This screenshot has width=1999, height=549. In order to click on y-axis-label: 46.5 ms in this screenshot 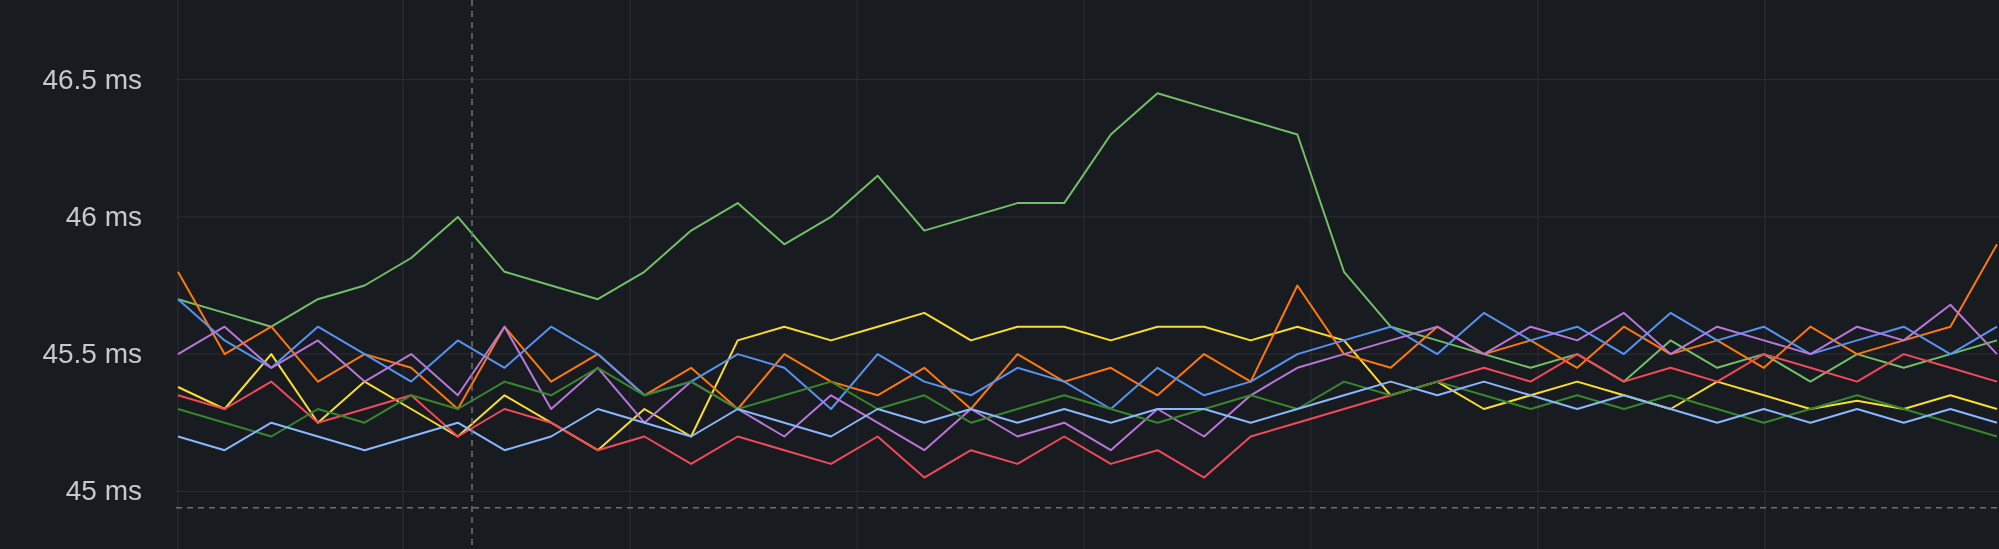, I will do `click(92, 79)`.